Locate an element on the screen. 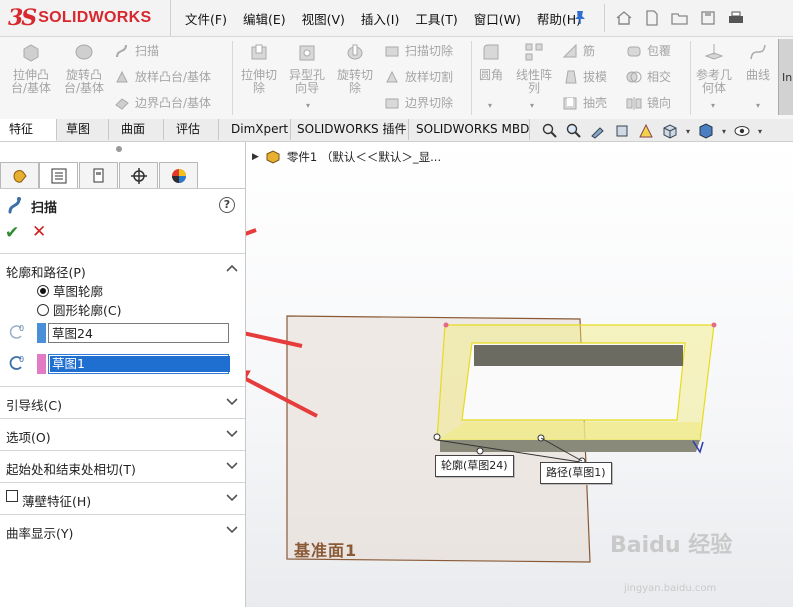 The width and height of the screenshot is (793, 607). sketch-profile-radio: 草图轮廓 is located at coordinates (70, 290).